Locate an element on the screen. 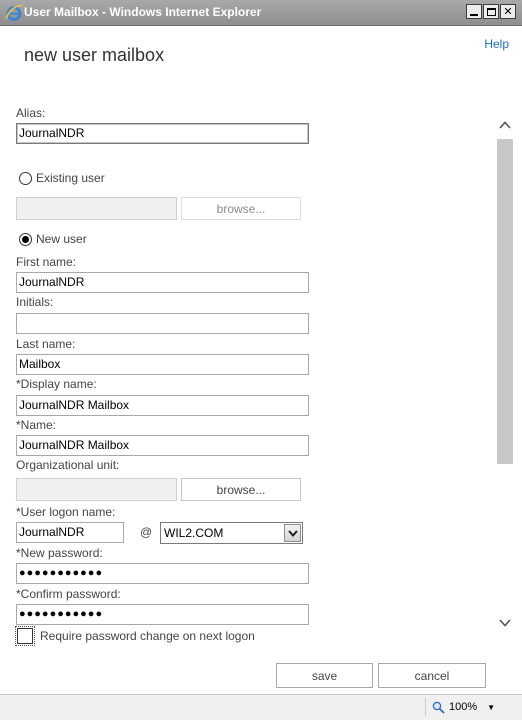 The image size is (522, 720). last-name-input: Mailbox is located at coordinates (162, 364).